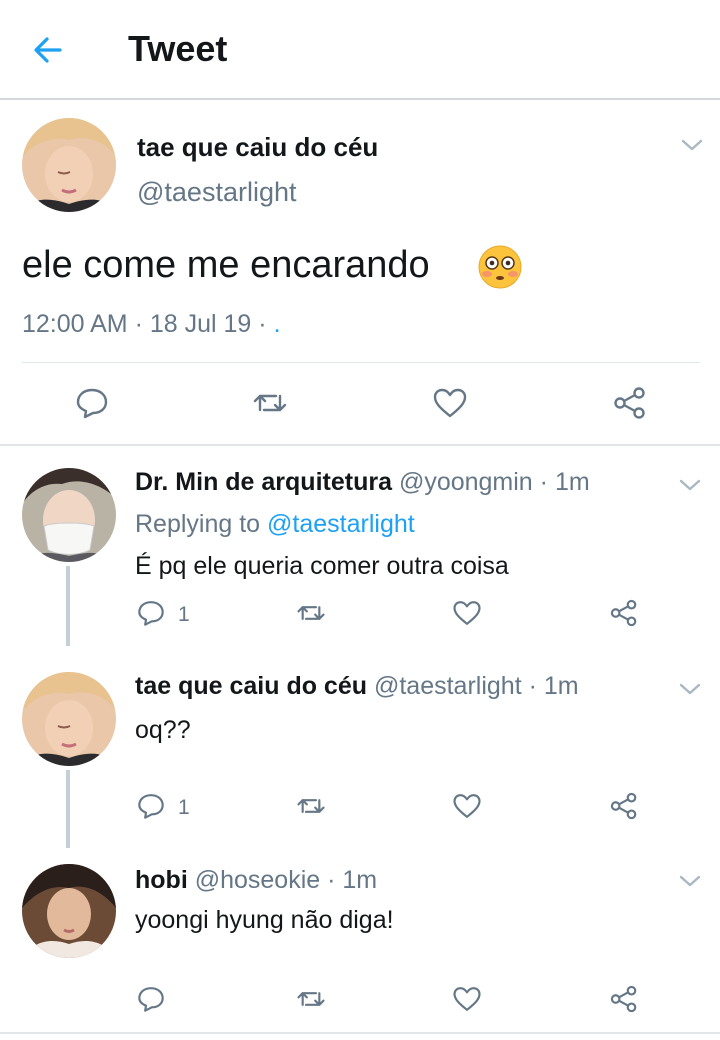  I want to click on author-handle: @hoseokie, so click(257, 880).